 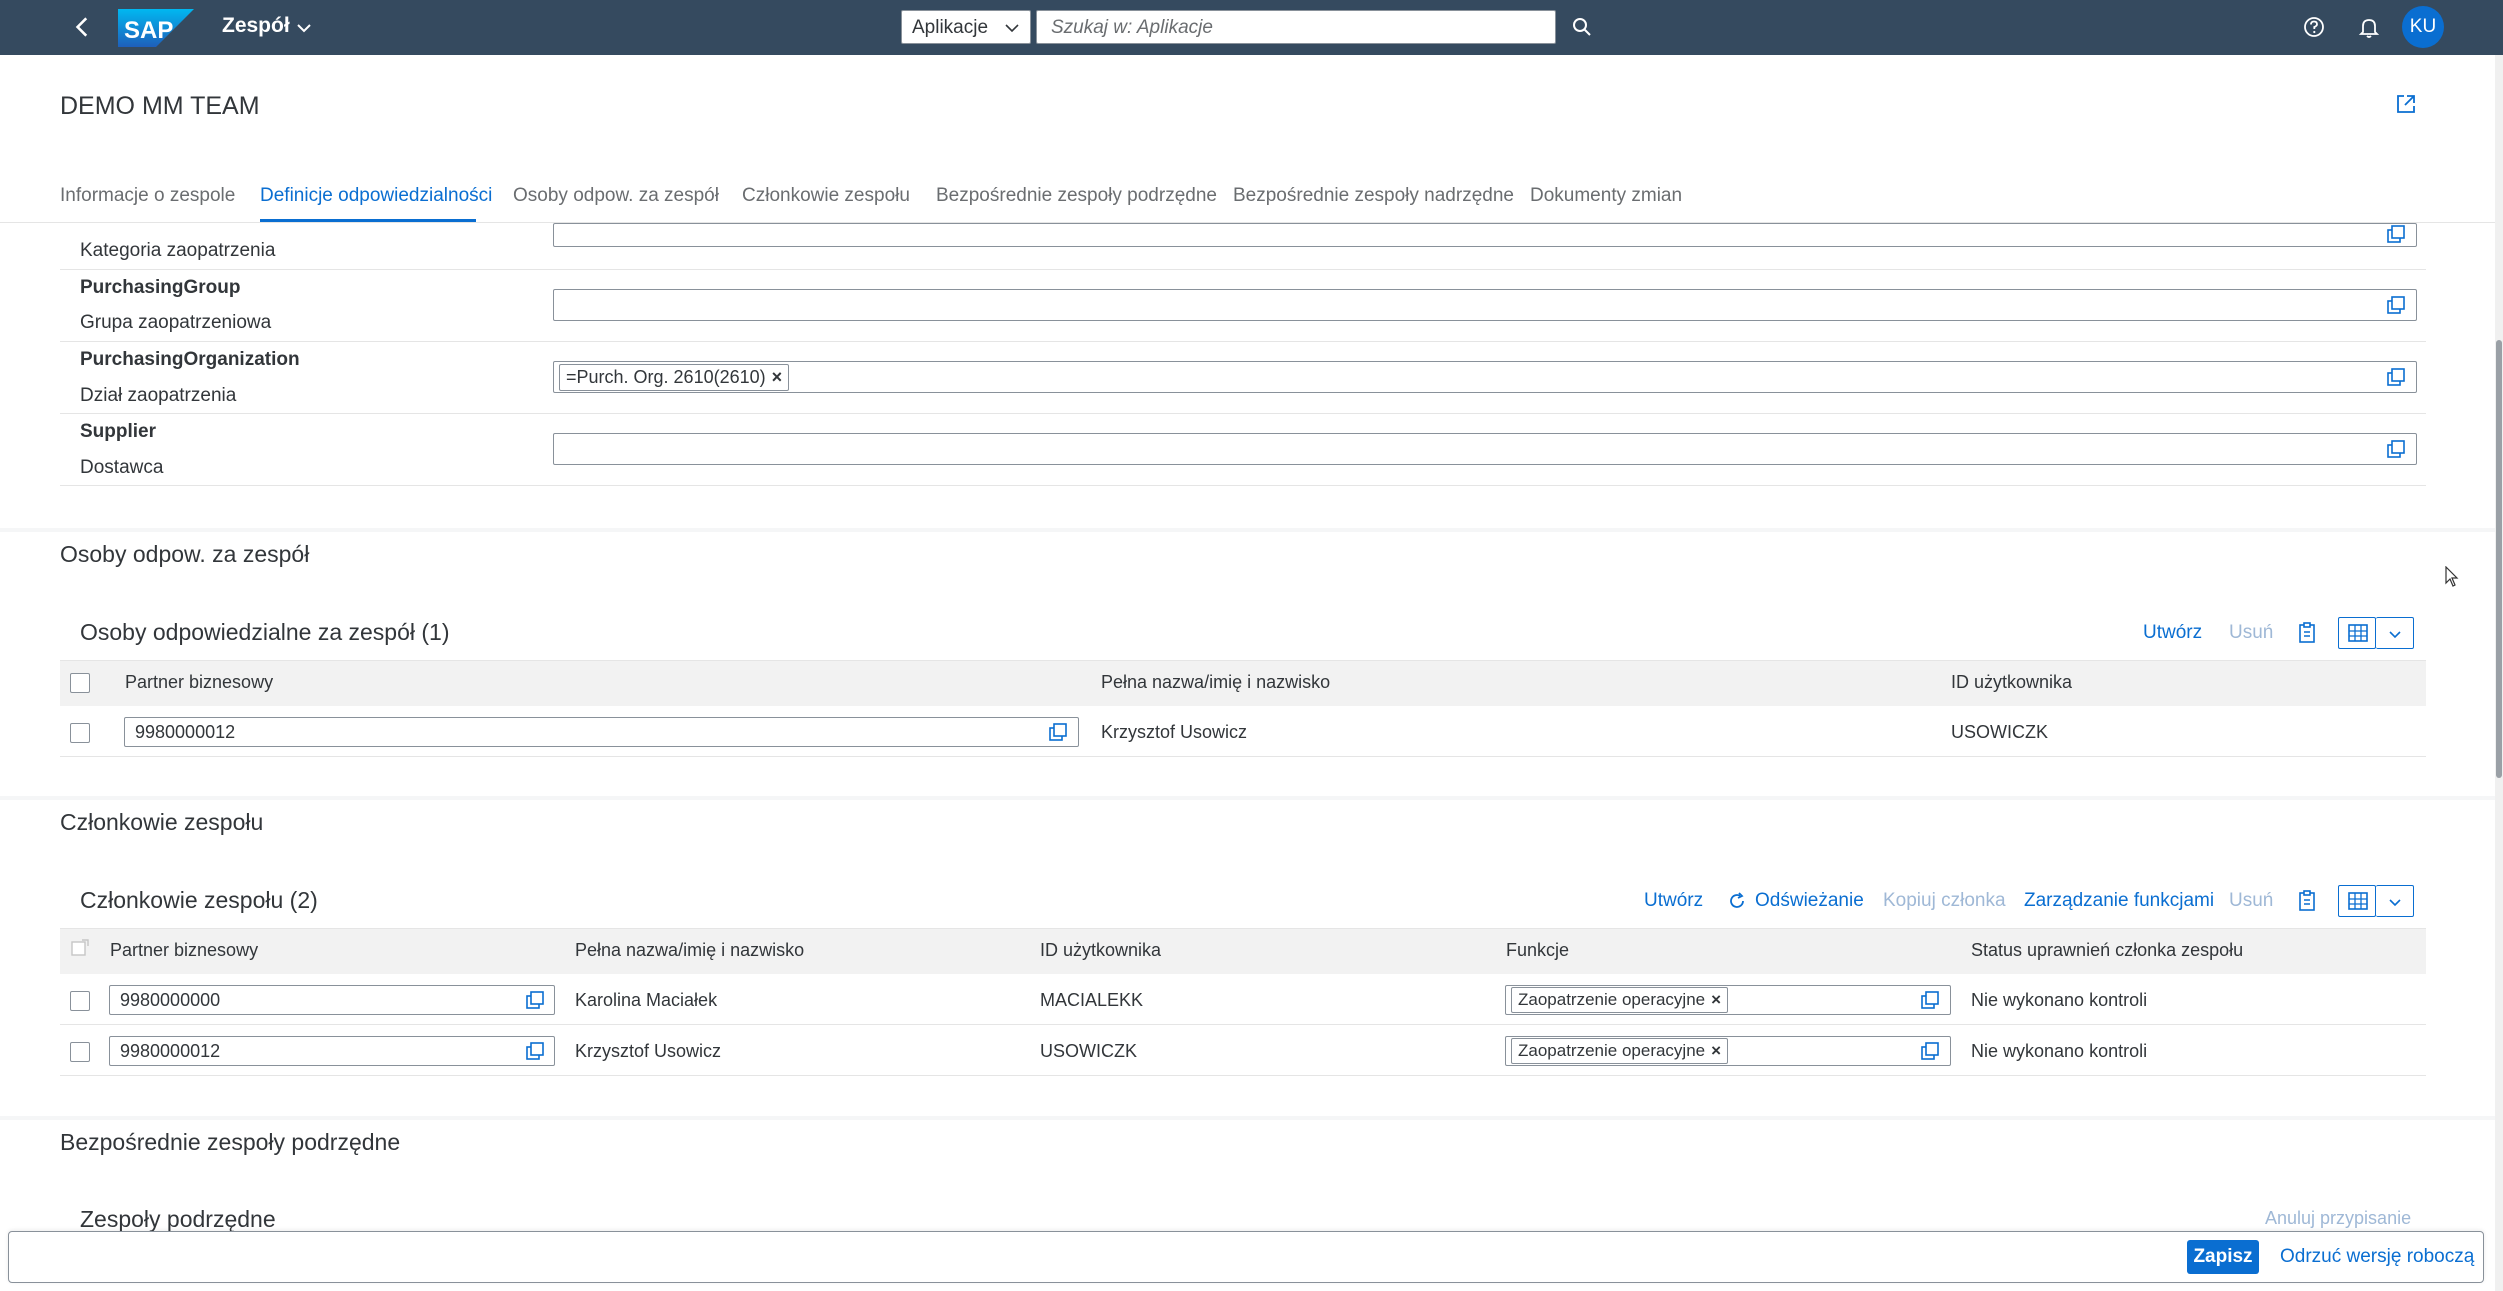 I want to click on notifications-icon, so click(x=2369, y=27).